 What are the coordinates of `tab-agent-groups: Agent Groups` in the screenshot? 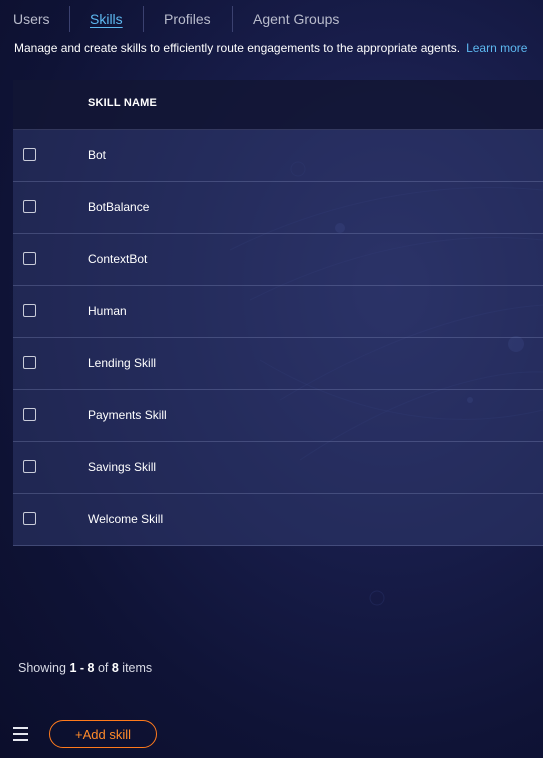 It's located at (296, 19).